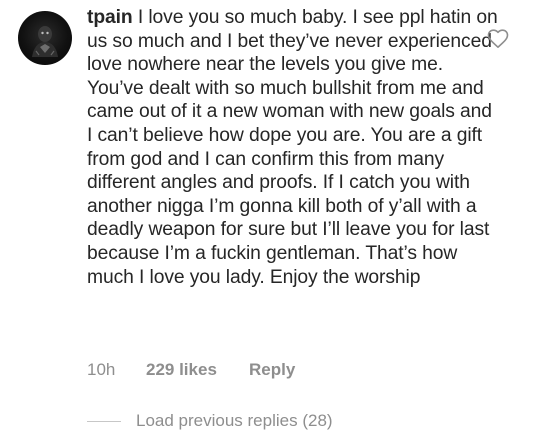 The width and height of the screenshot is (540, 434). What do you see at coordinates (45, 41) in the screenshot?
I see `profile-avatar-icon` at bounding box center [45, 41].